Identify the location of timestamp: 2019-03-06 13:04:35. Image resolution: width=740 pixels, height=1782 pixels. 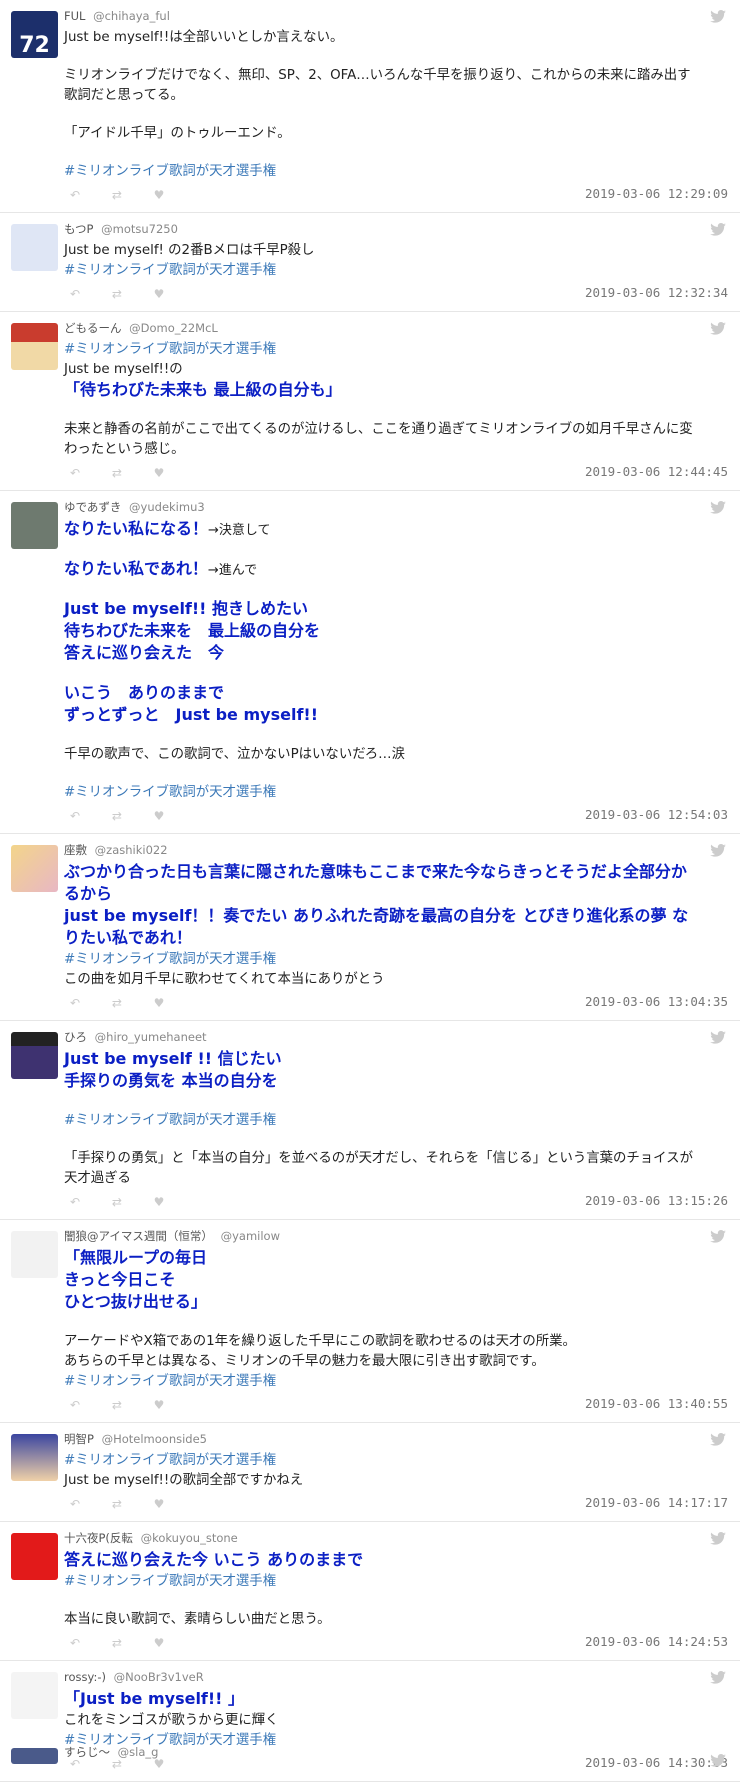
(656, 1001).